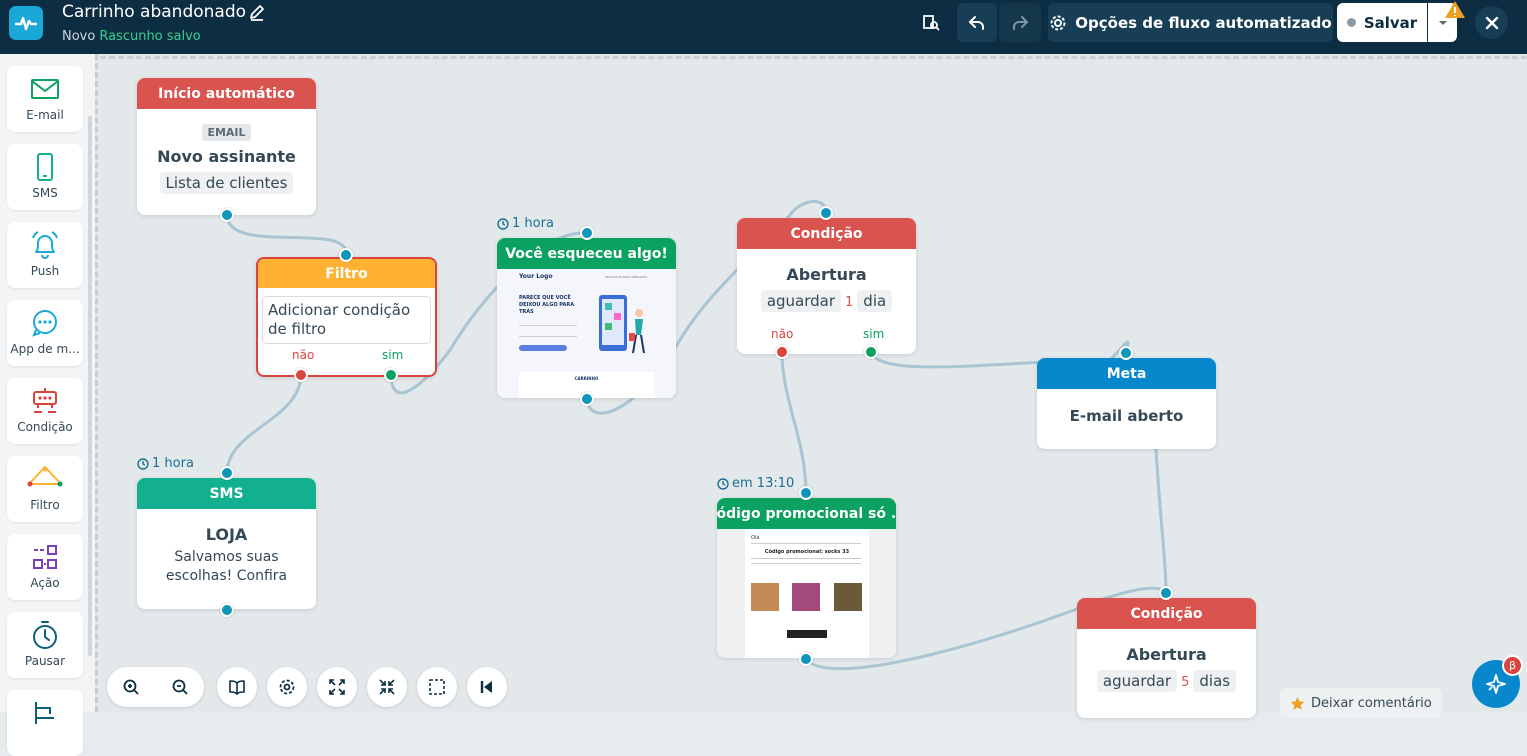 This screenshot has width=1527, height=756. What do you see at coordinates (755, 538) in the screenshot?
I see `preview-greeting: Olá` at bounding box center [755, 538].